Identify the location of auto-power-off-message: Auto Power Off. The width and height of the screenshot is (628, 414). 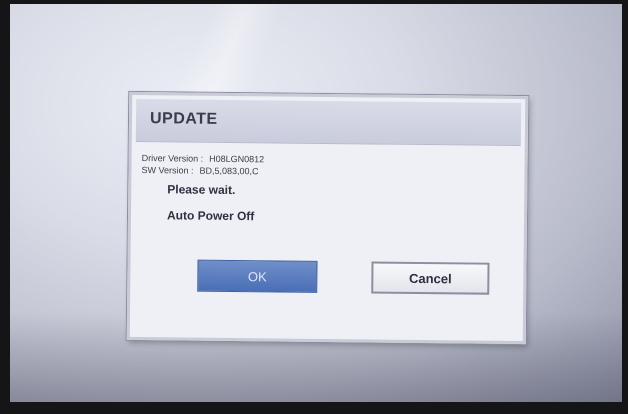
(210, 216).